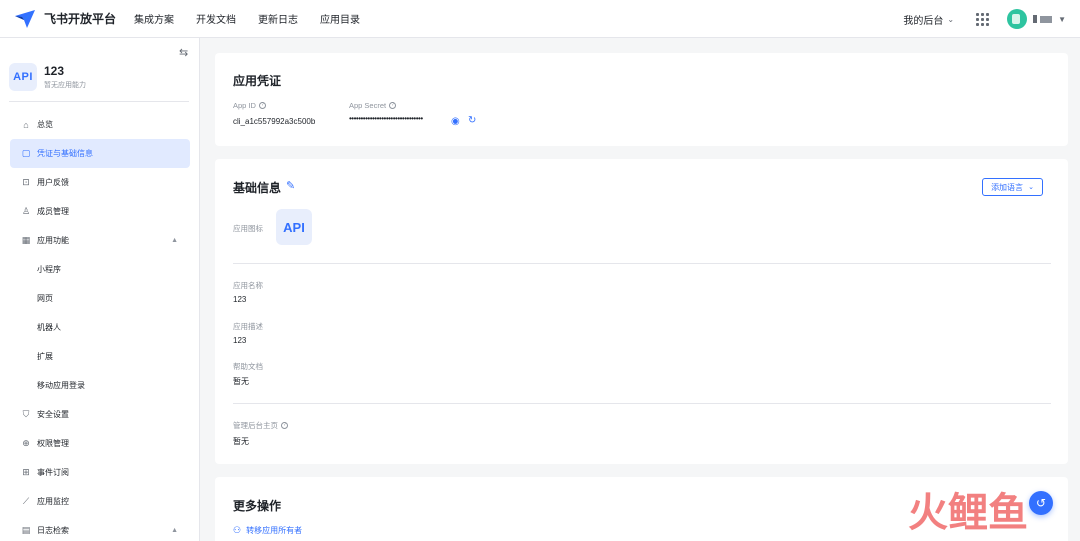 The height and width of the screenshot is (541, 1080). I want to click on app-grid-icon, so click(983, 19).